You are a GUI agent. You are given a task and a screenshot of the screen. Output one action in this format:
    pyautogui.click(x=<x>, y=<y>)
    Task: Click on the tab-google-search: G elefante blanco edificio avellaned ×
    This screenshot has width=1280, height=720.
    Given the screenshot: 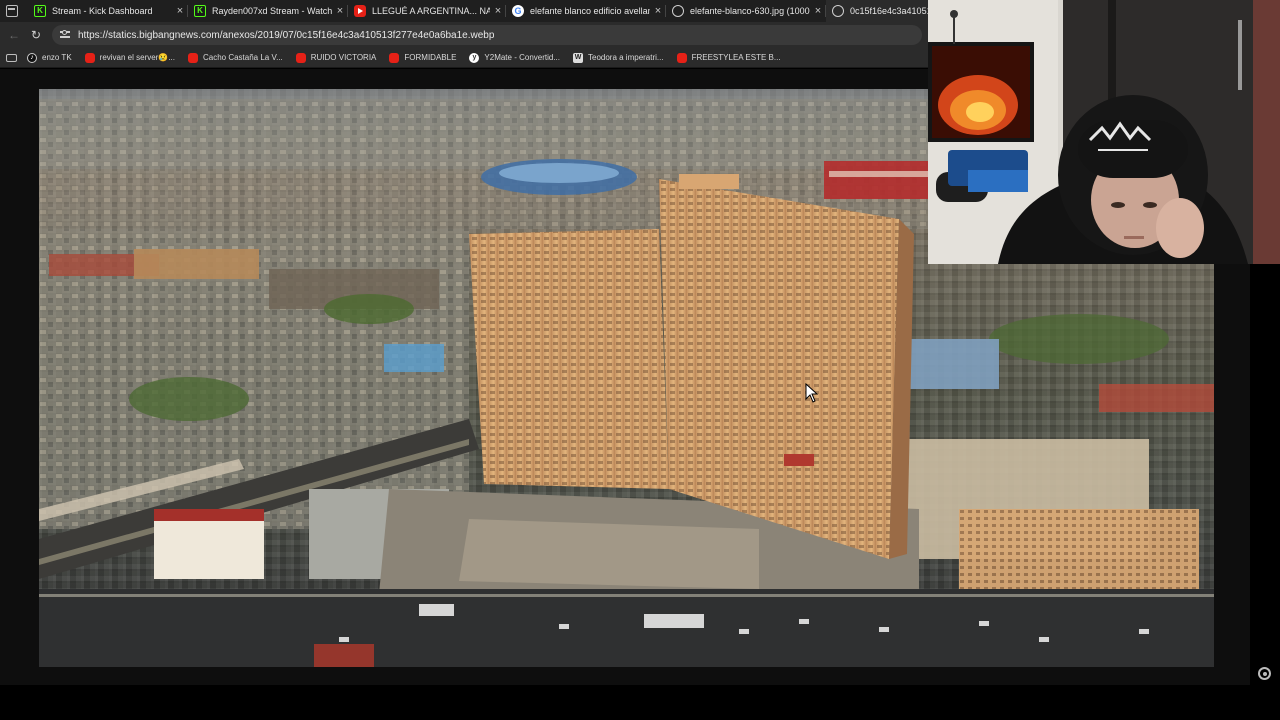 What is the action you would take?
    pyautogui.click(x=586, y=11)
    